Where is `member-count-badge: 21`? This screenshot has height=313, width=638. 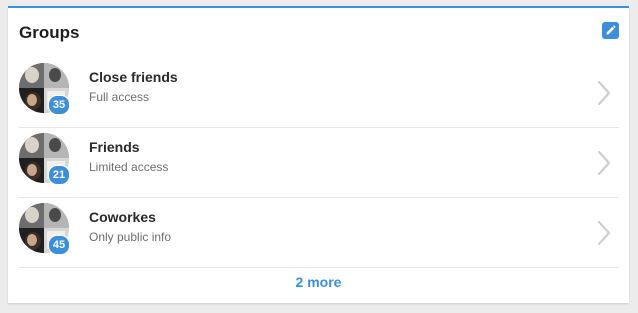
member-count-badge: 21 is located at coordinates (59, 175).